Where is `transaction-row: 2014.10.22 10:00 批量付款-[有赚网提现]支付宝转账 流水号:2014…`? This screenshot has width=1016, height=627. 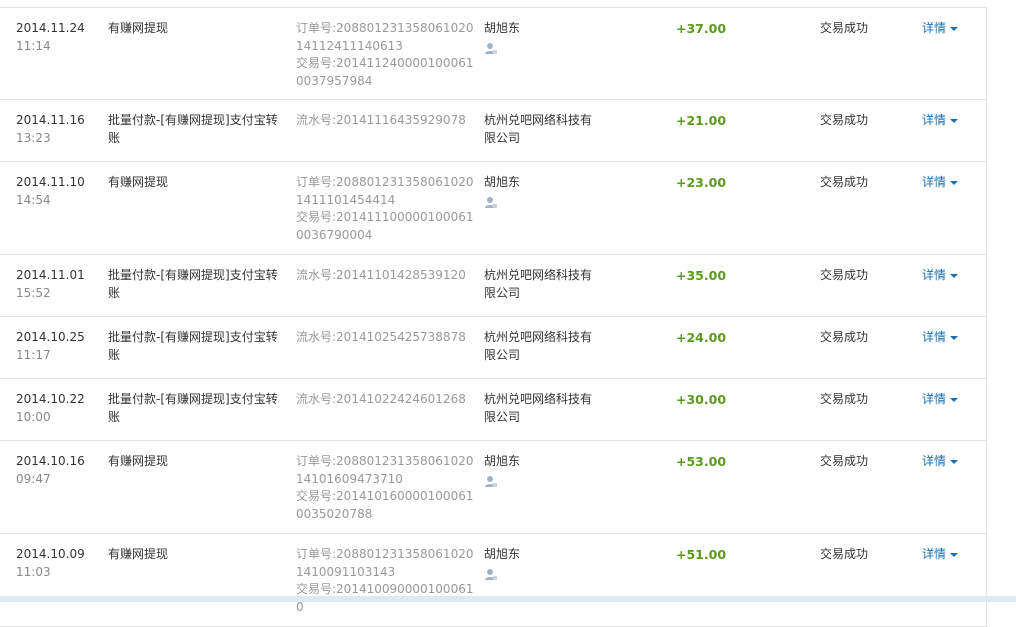
transaction-row: 2014.10.22 10:00 批量付款-[有赚网提现]支付宝转账 流水号:2014… is located at coordinates (493, 410).